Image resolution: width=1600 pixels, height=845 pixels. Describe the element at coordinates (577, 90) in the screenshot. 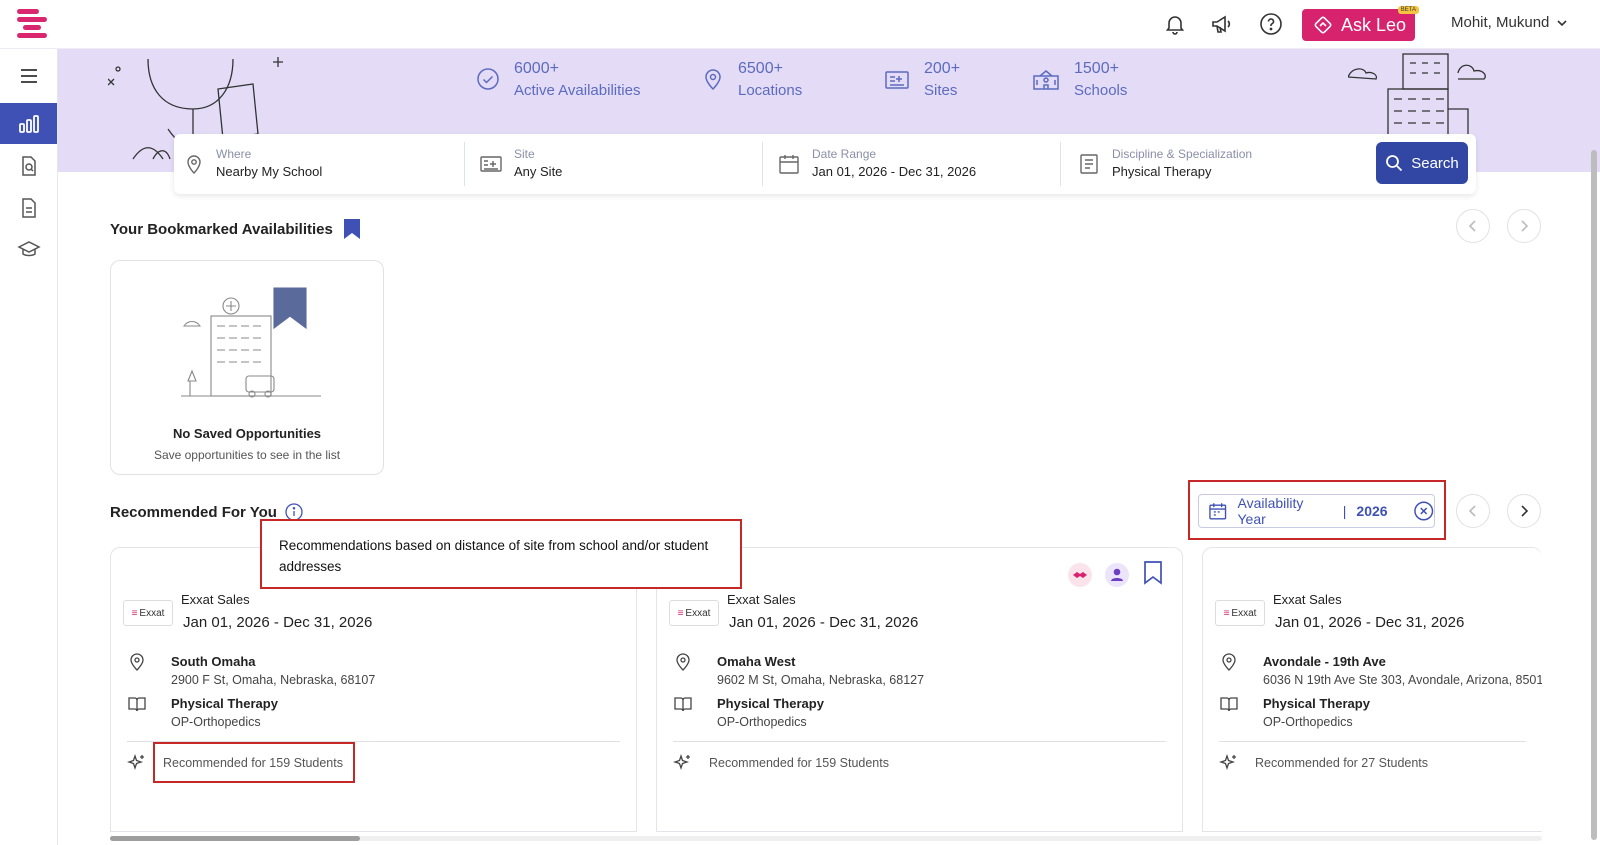

I see `stat-label: Active Availabilities` at that location.